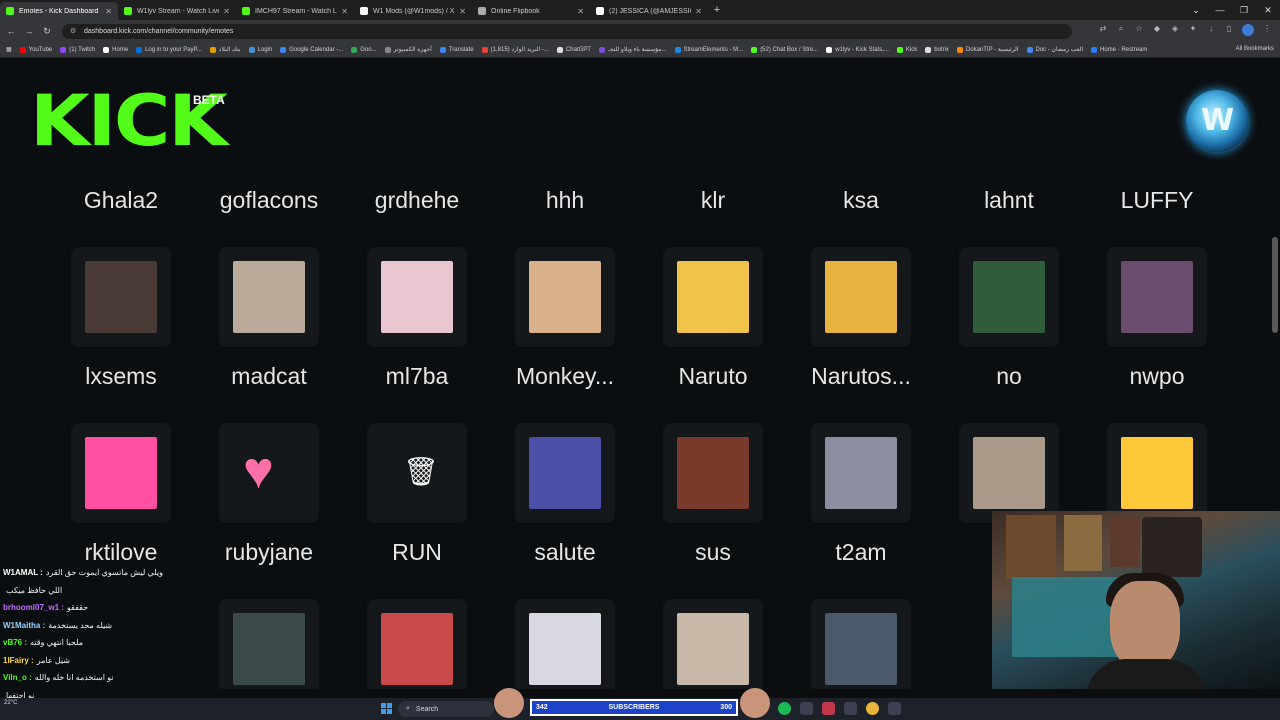 This screenshot has height=720, width=1280. Describe the element at coordinates (1083, 543) in the screenshot. I see `poster-image` at that location.